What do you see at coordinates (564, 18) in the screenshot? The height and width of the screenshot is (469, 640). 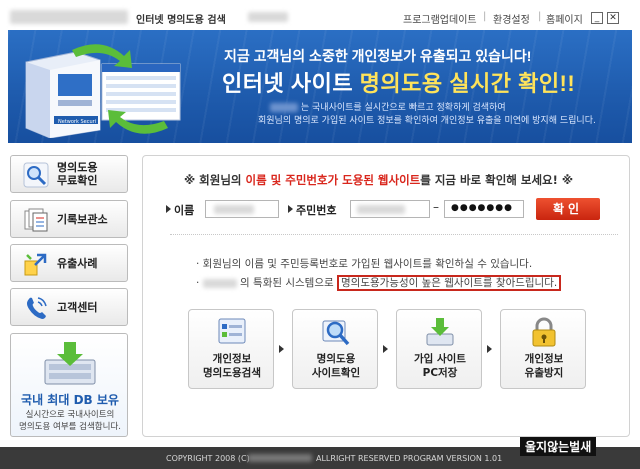 I see `homepage-link: 홈페이지` at bounding box center [564, 18].